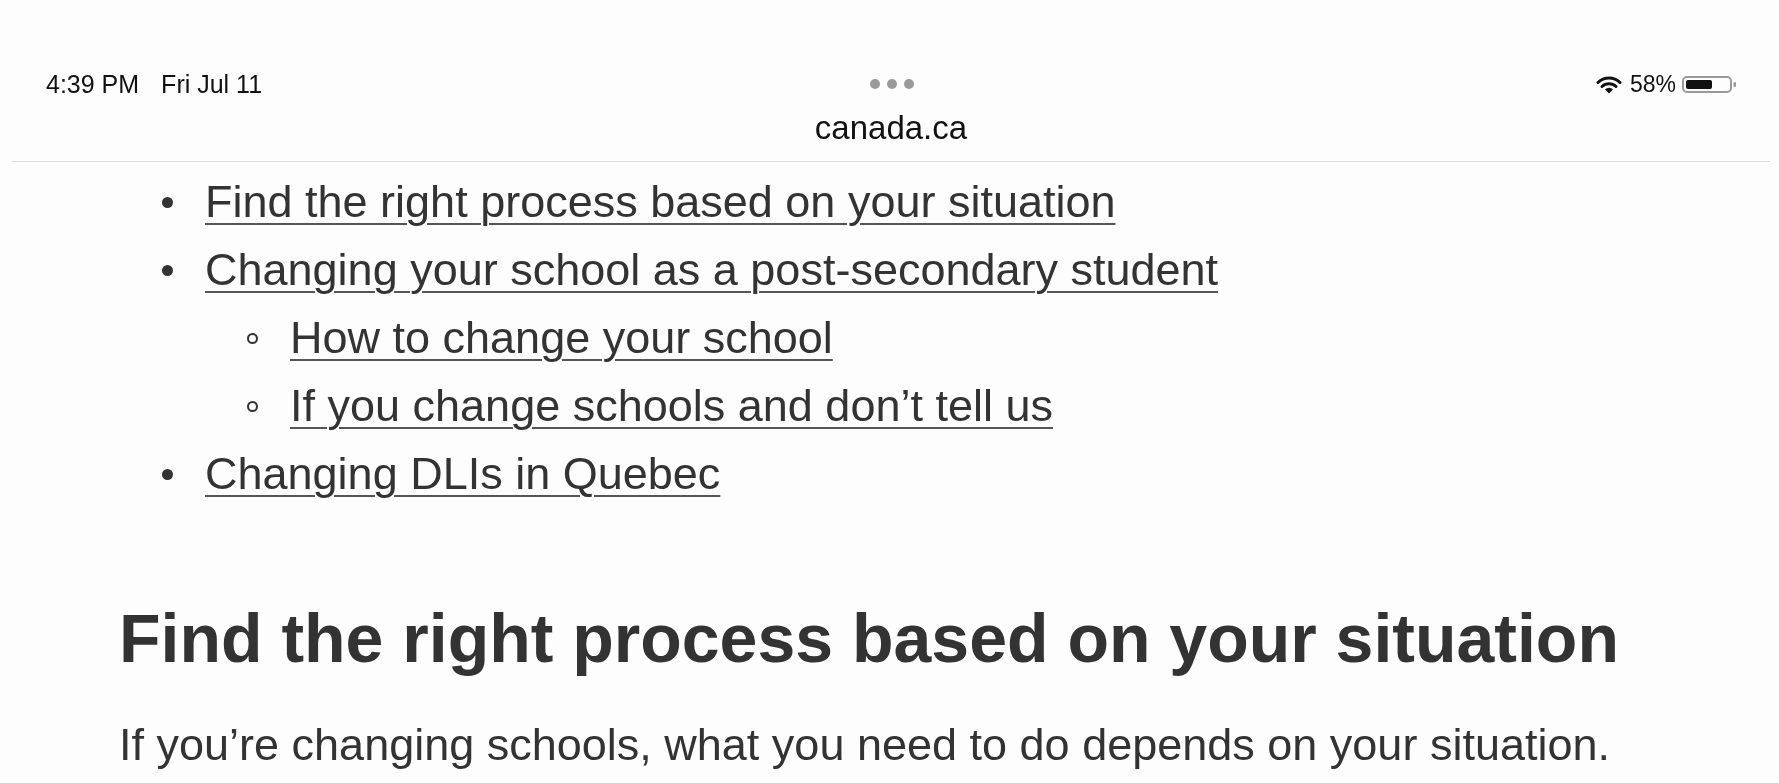 The width and height of the screenshot is (1779, 783). What do you see at coordinates (660, 202) in the screenshot?
I see `toc-link: Find the right process based on your situation` at bounding box center [660, 202].